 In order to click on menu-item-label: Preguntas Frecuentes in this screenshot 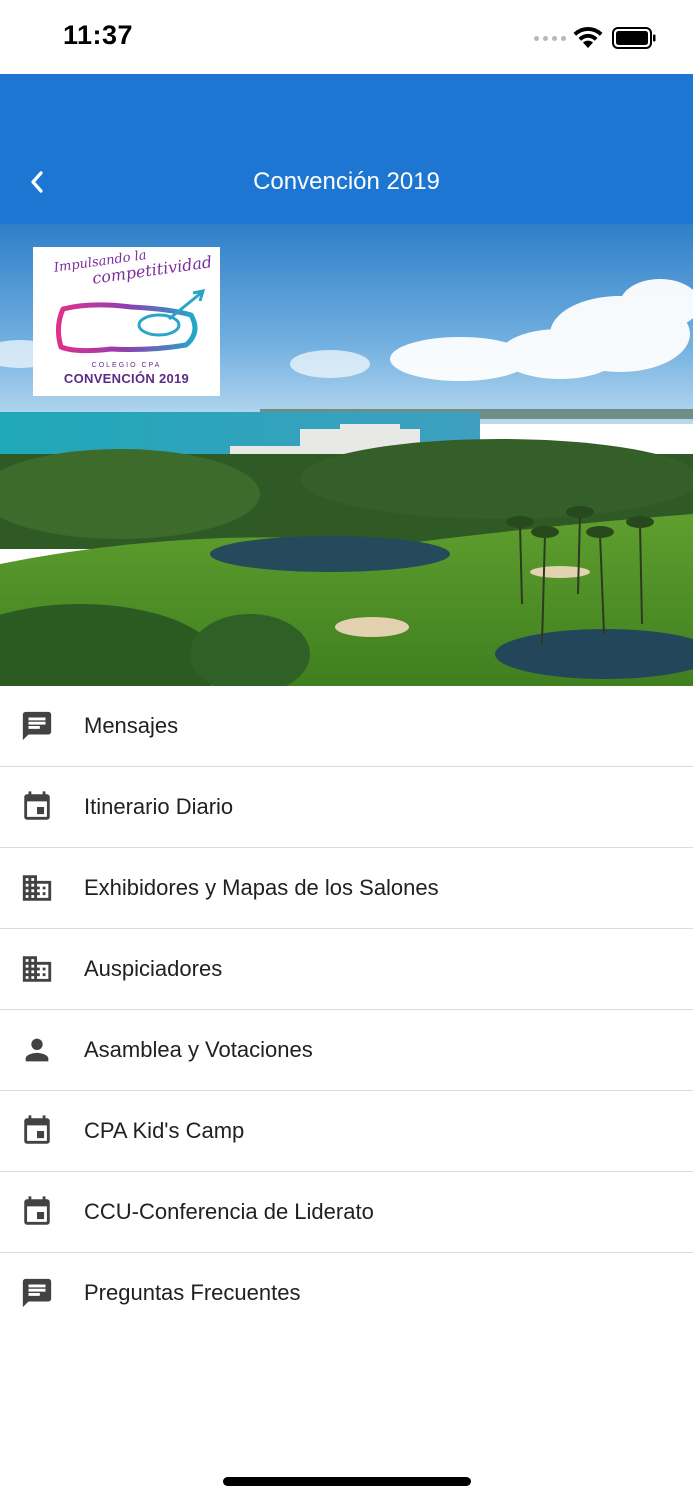, I will do `click(192, 1292)`.